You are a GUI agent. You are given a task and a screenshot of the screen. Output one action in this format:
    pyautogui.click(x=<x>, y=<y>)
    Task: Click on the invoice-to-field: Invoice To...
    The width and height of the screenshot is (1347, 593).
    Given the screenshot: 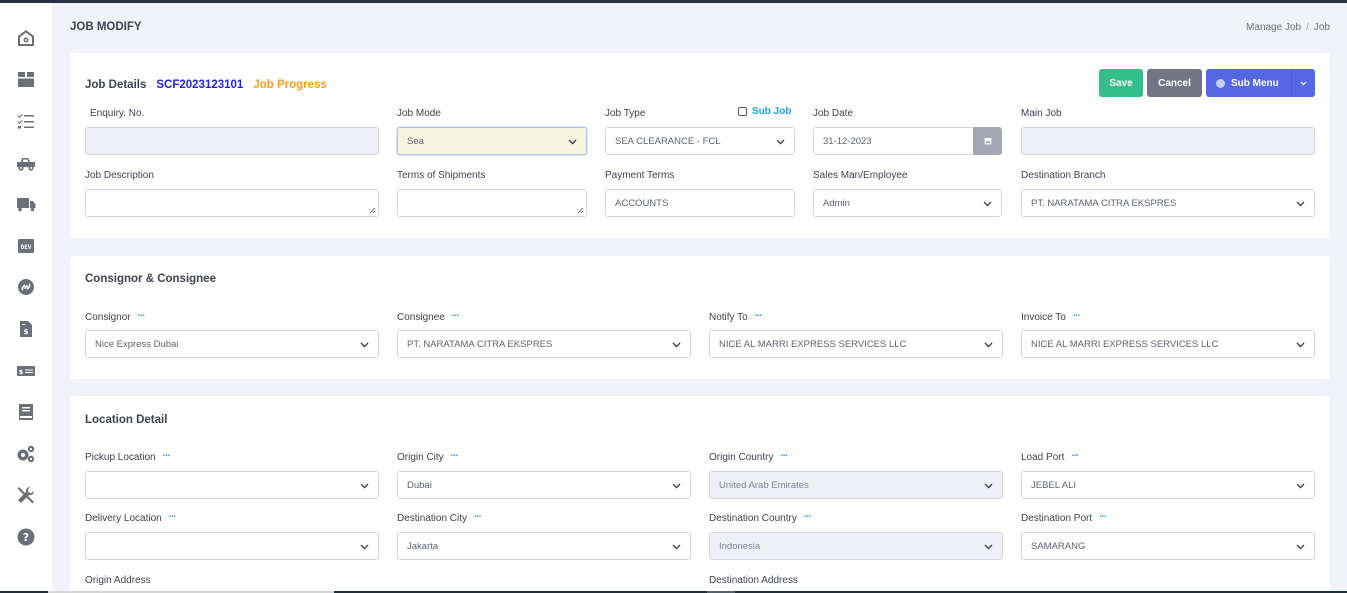 What is the action you would take?
    pyautogui.click(x=1050, y=317)
    